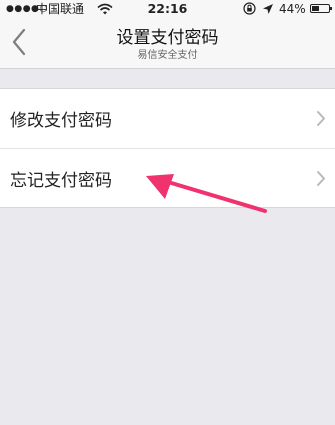 The height and width of the screenshot is (425, 335). Describe the element at coordinates (167, 55) in the screenshot. I see `page-subtitle: 易信安全支付` at that location.